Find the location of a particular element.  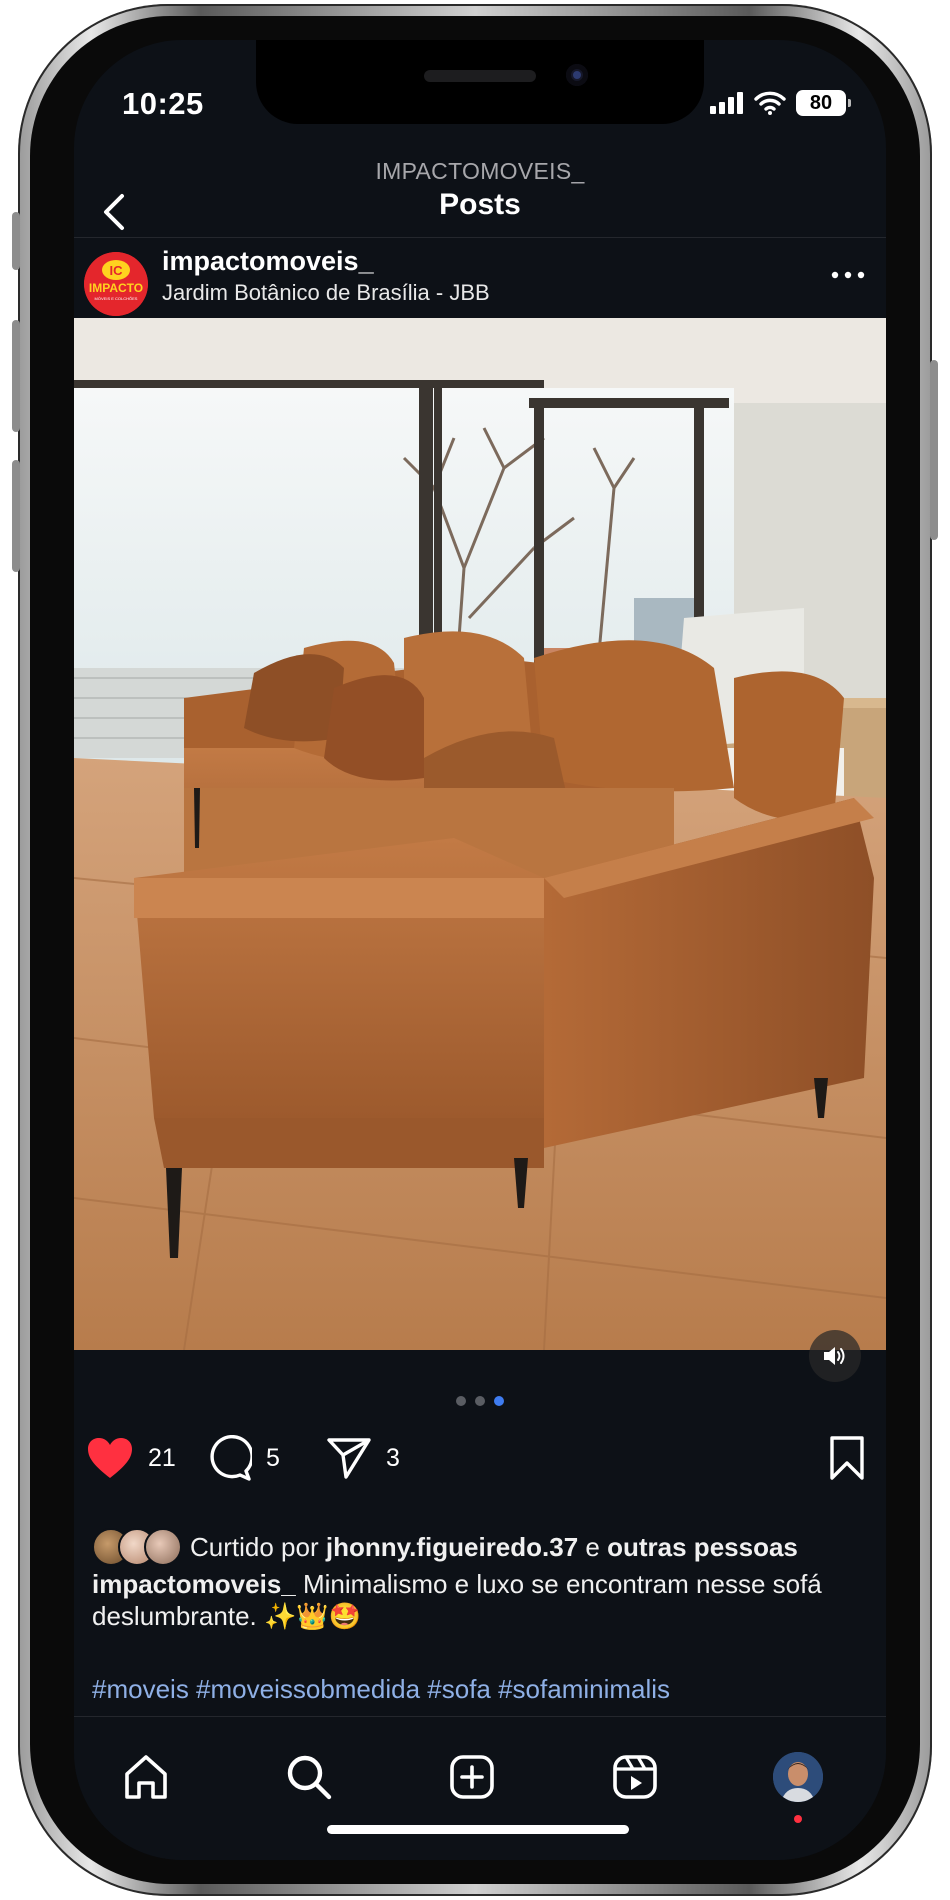

nav-create is located at coordinates (472, 1777).